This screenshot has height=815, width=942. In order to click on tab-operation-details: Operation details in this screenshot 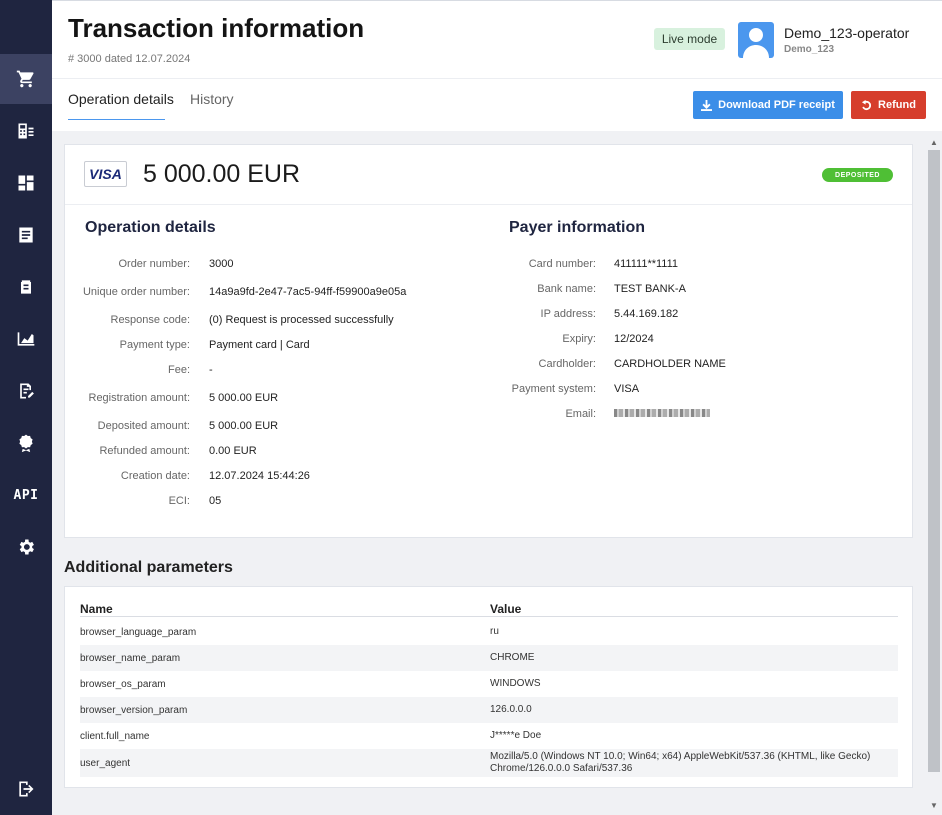, I will do `click(121, 99)`.